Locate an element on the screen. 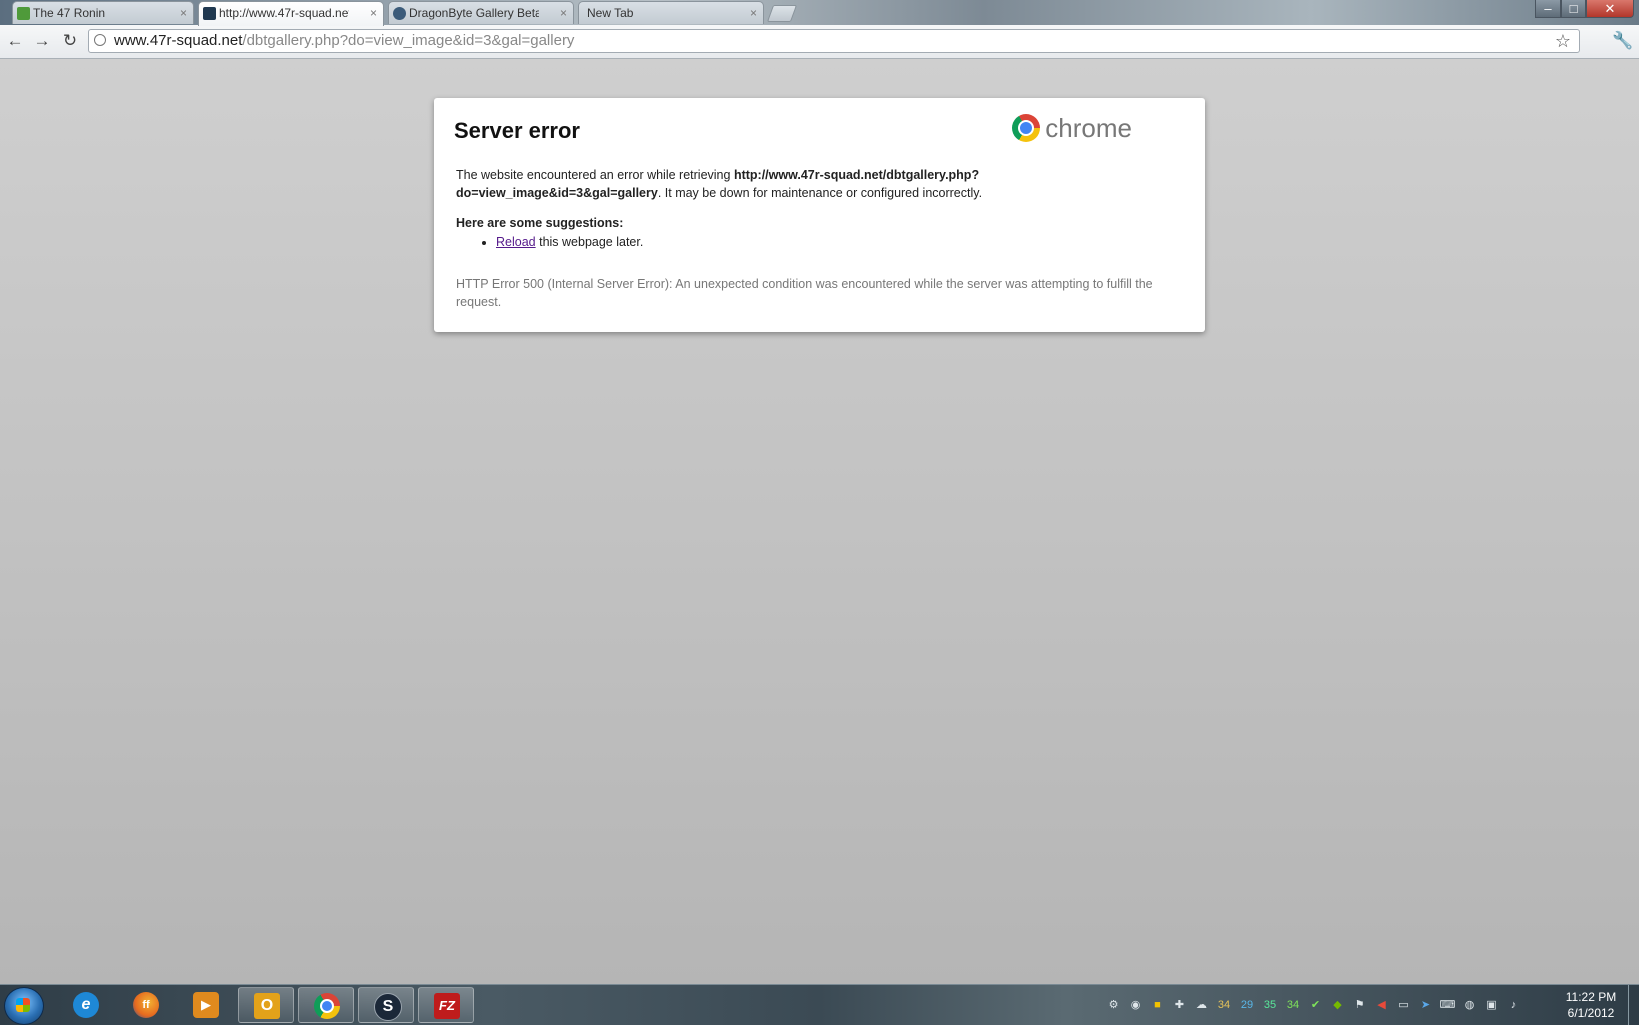 This screenshot has width=1639, height=1025. taskbar-filezilla: FZ is located at coordinates (446, 1005).